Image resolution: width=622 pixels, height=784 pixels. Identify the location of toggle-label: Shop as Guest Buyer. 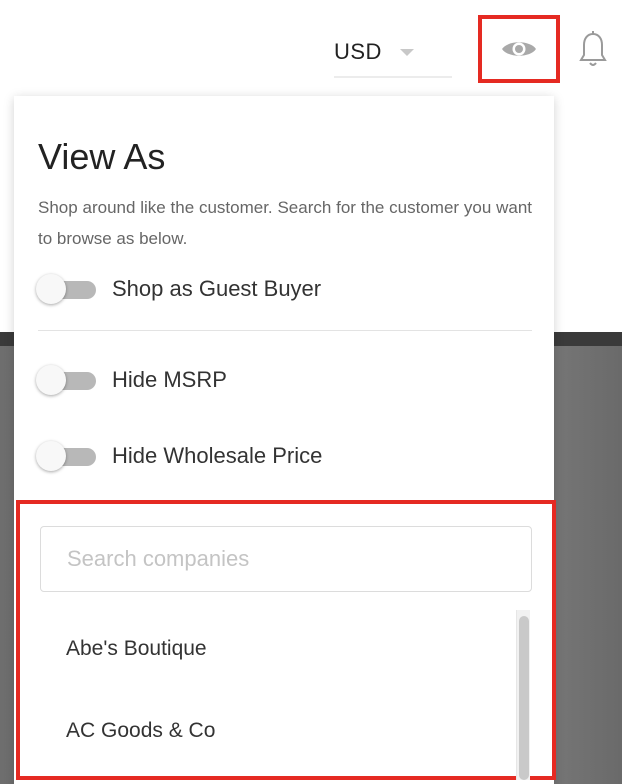
(217, 288).